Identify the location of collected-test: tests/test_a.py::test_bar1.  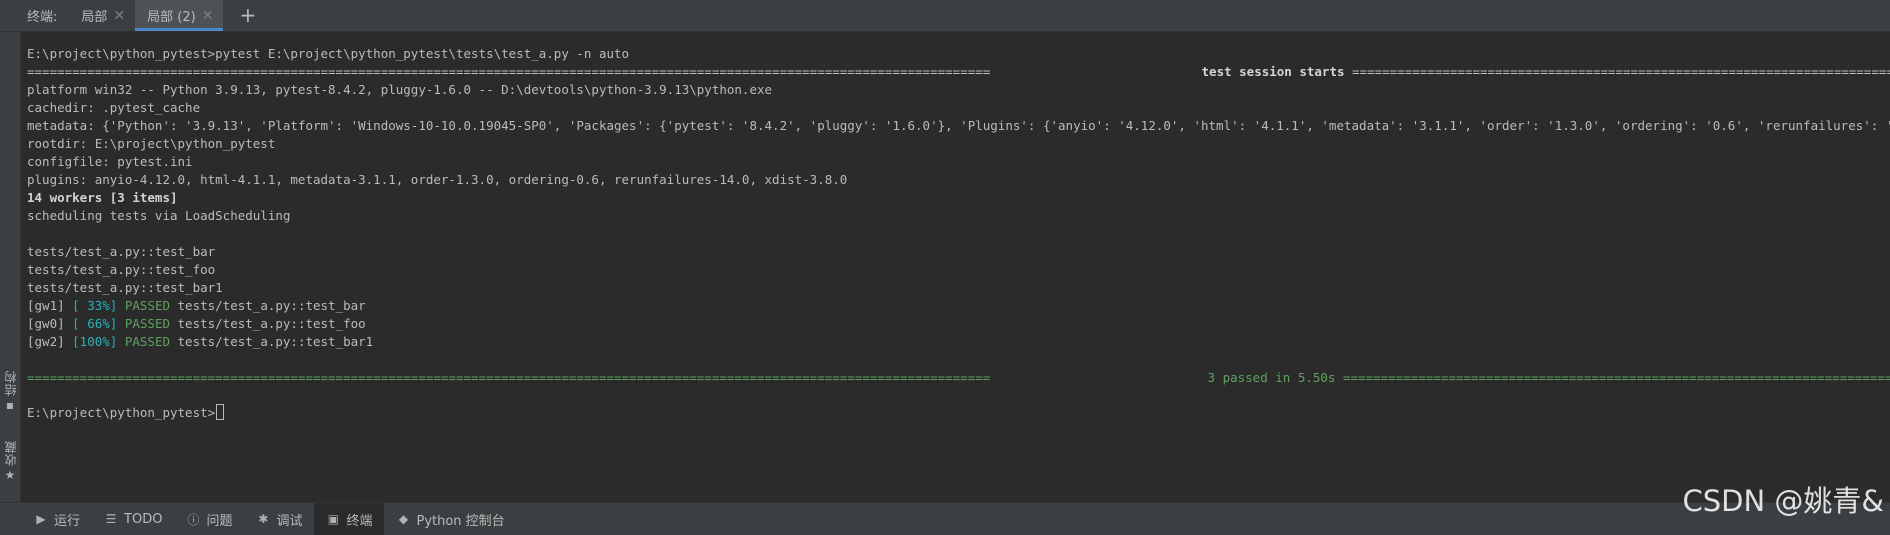
(125, 287).